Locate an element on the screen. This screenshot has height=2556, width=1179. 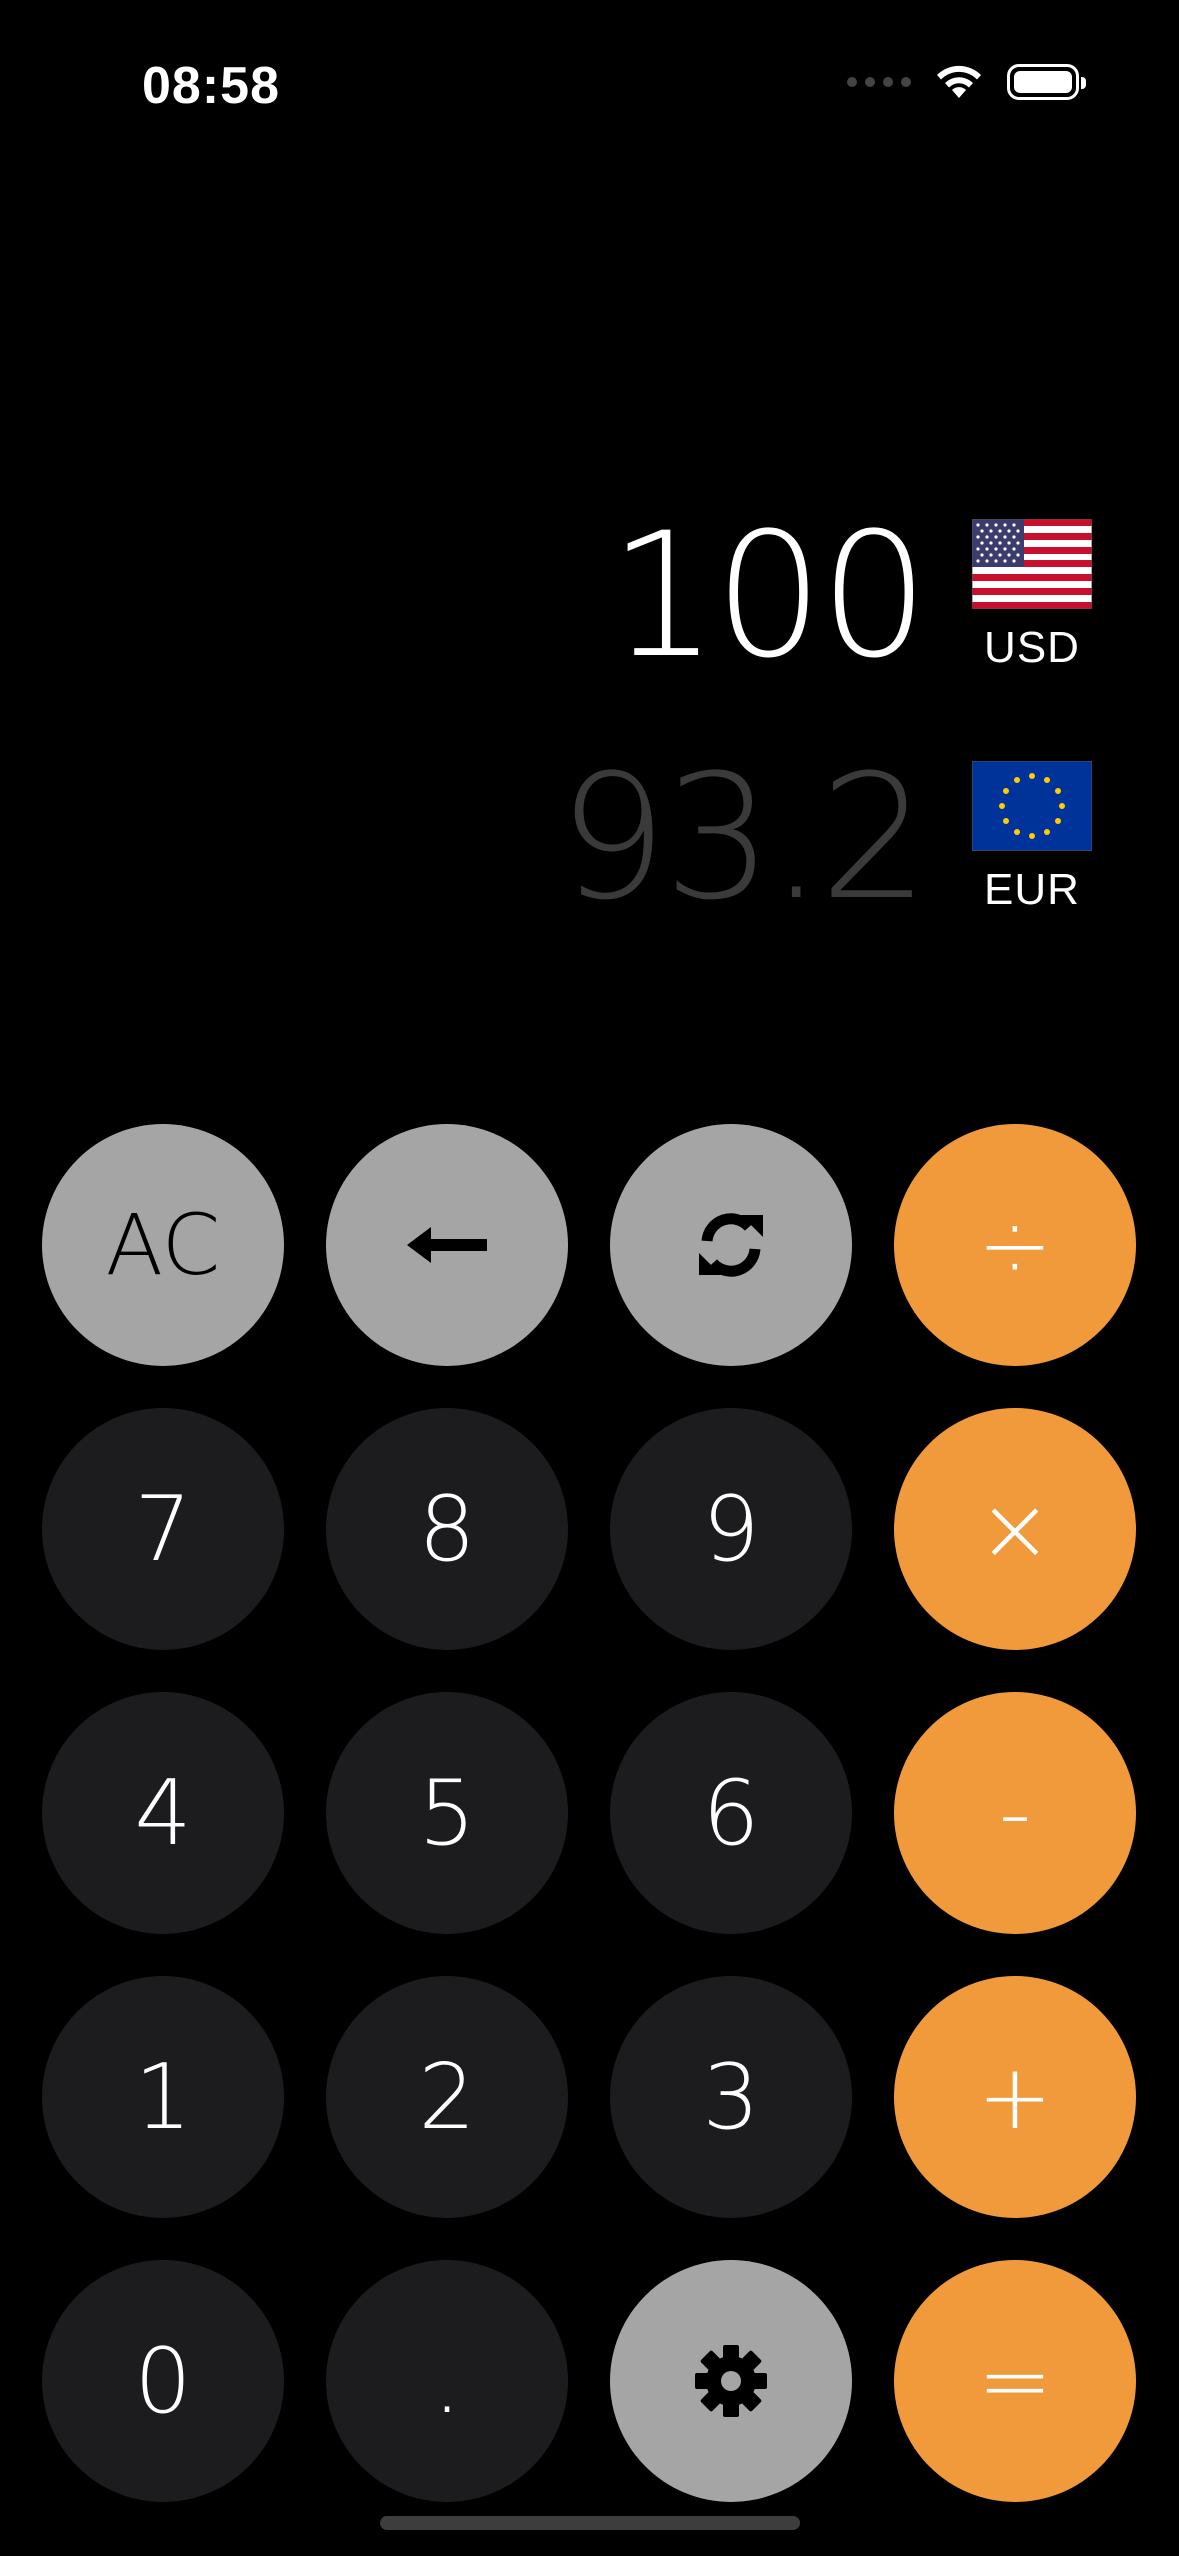
divide-label: ÷ is located at coordinates (1015, 1245).